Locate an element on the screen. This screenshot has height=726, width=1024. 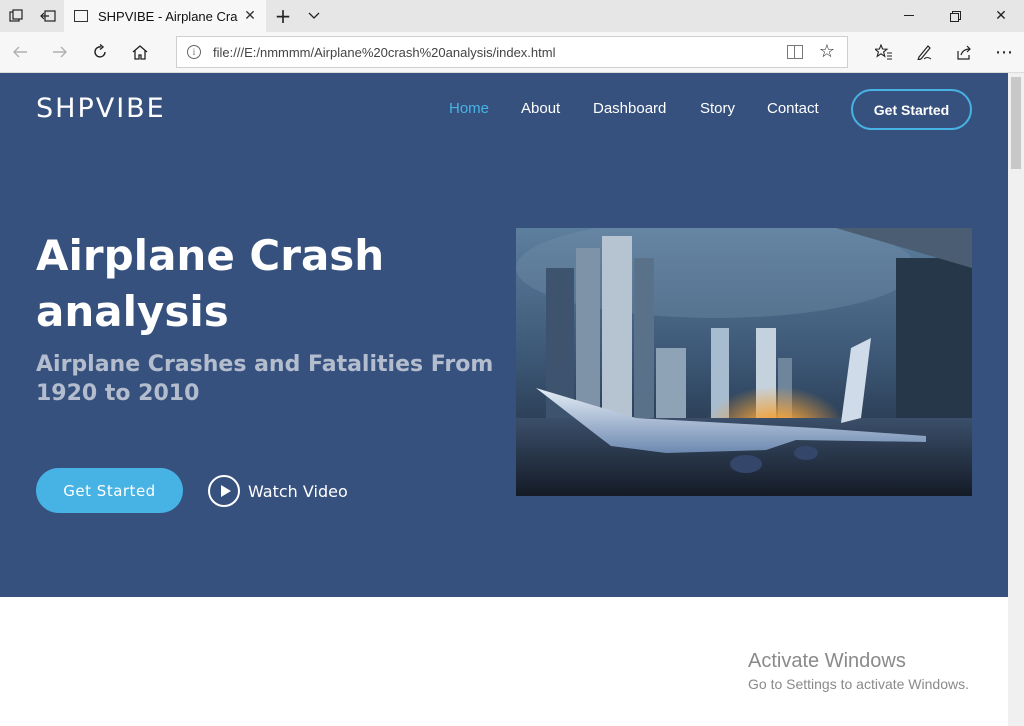
vertical-scrollbar is located at coordinates (1016, 399).